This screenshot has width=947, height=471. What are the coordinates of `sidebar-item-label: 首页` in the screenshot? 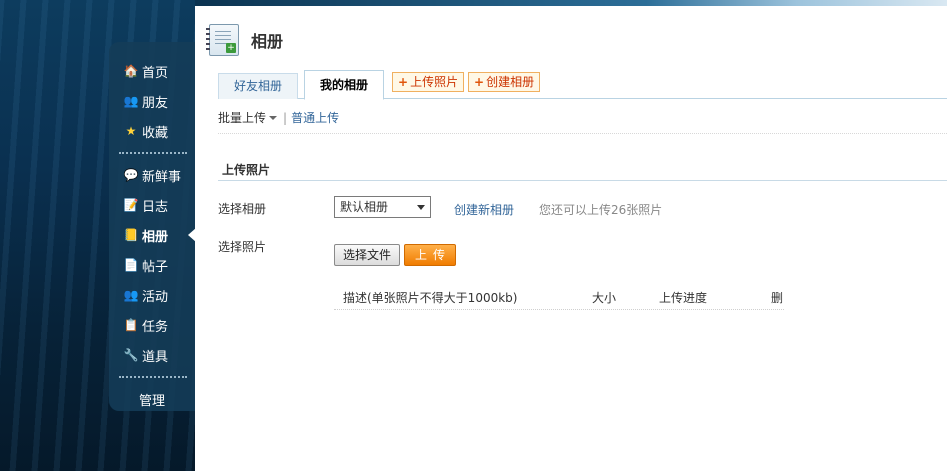 It's located at (155, 73).